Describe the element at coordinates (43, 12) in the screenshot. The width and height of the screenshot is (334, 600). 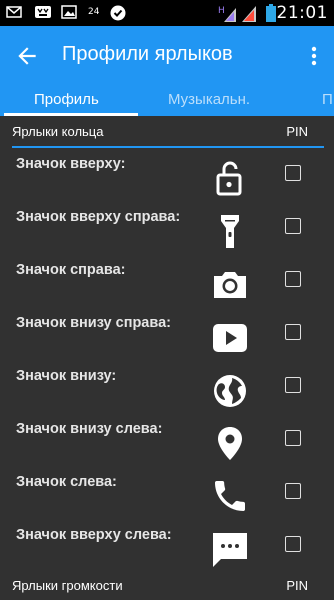
I see `cat-icon` at that location.